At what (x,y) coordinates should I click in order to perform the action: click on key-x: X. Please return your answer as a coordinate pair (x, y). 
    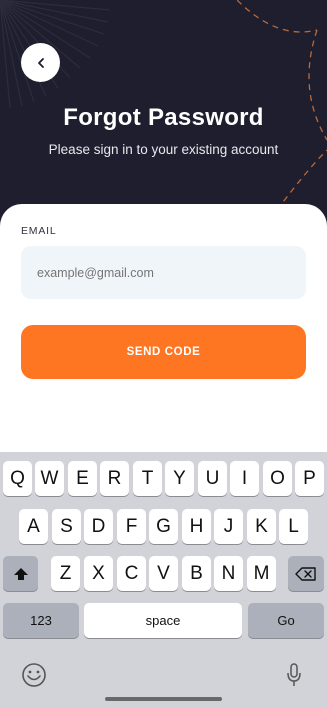
    Looking at the image, I should click on (98, 573).